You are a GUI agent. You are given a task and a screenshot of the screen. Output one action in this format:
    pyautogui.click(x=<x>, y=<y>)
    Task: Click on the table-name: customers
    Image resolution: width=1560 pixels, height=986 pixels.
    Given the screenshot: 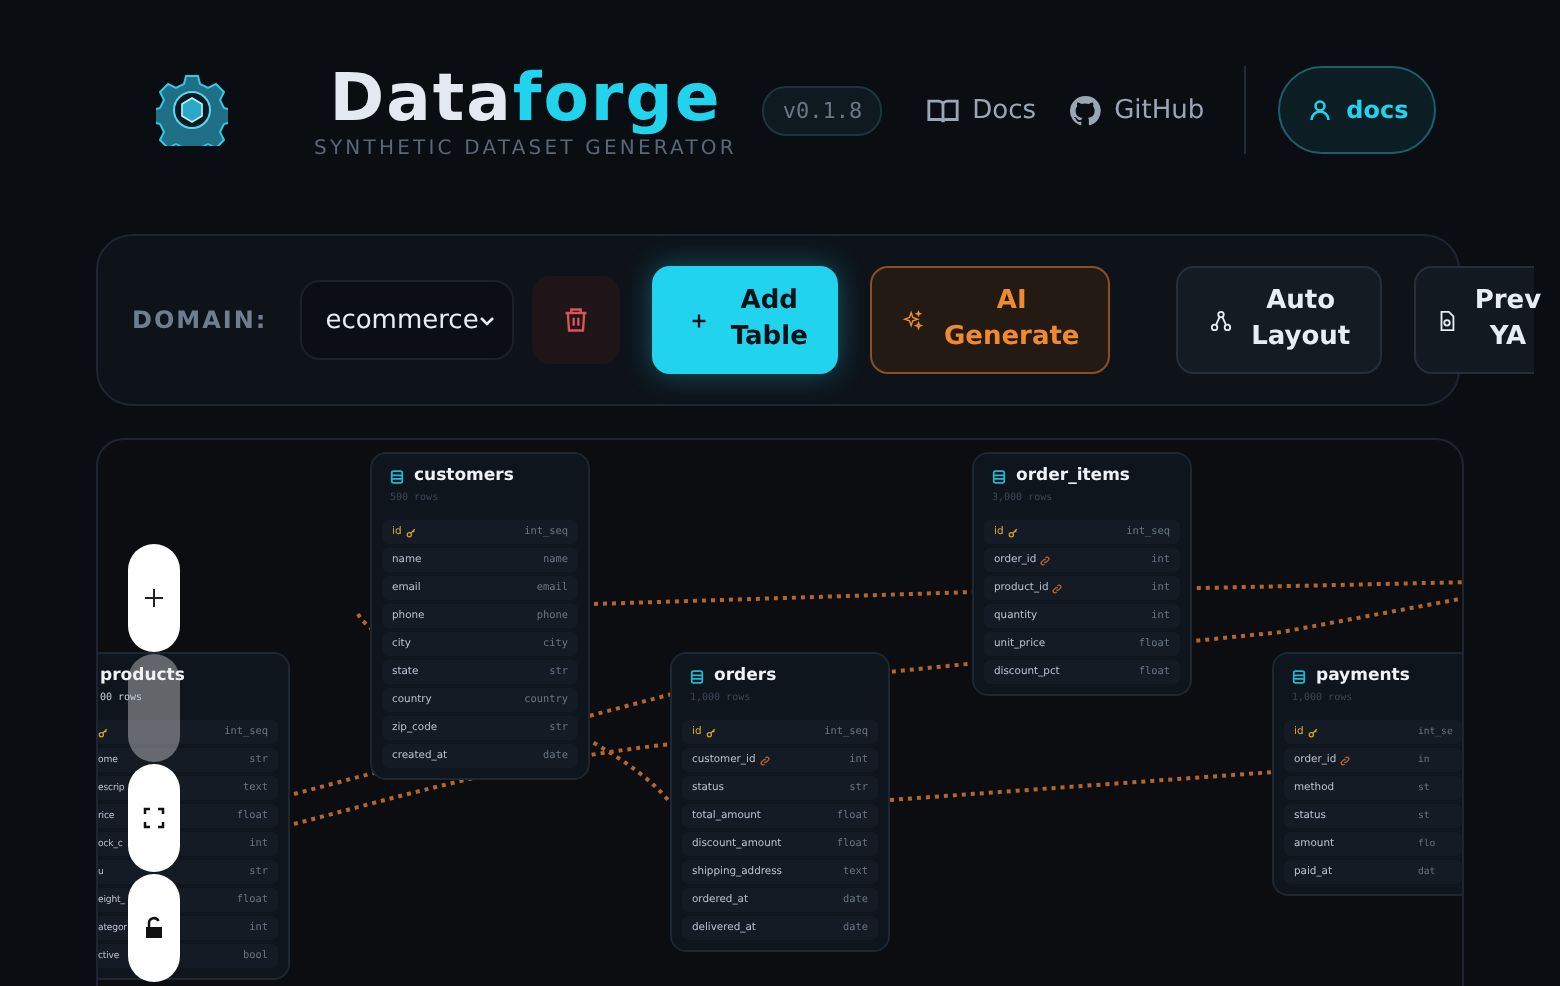 What is the action you would take?
    pyautogui.click(x=464, y=476)
    